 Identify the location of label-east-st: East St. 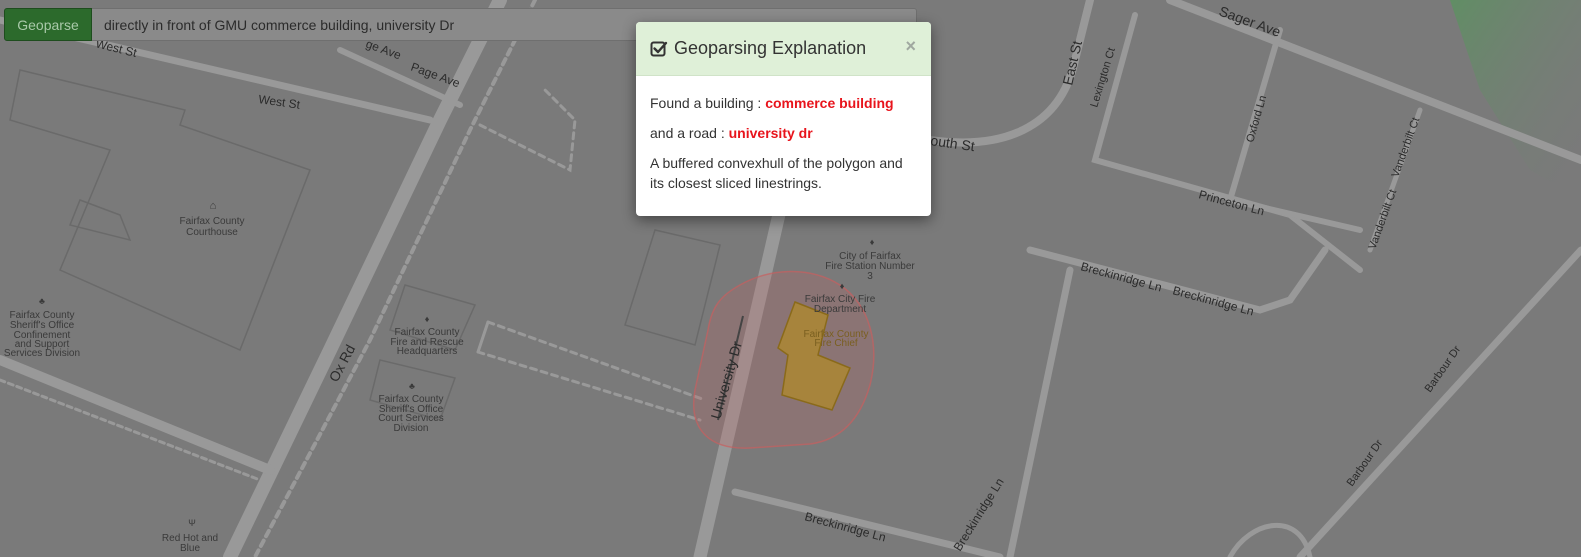
(1072, 63).